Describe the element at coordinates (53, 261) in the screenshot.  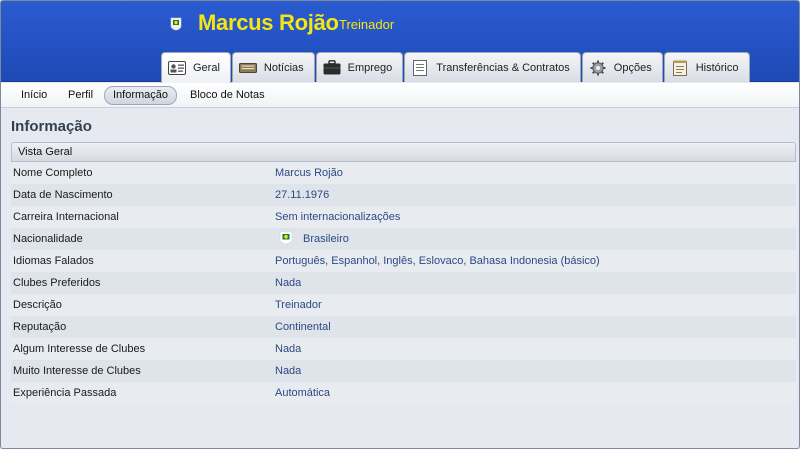
I see `row-label: Idiomas Falados` at that location.